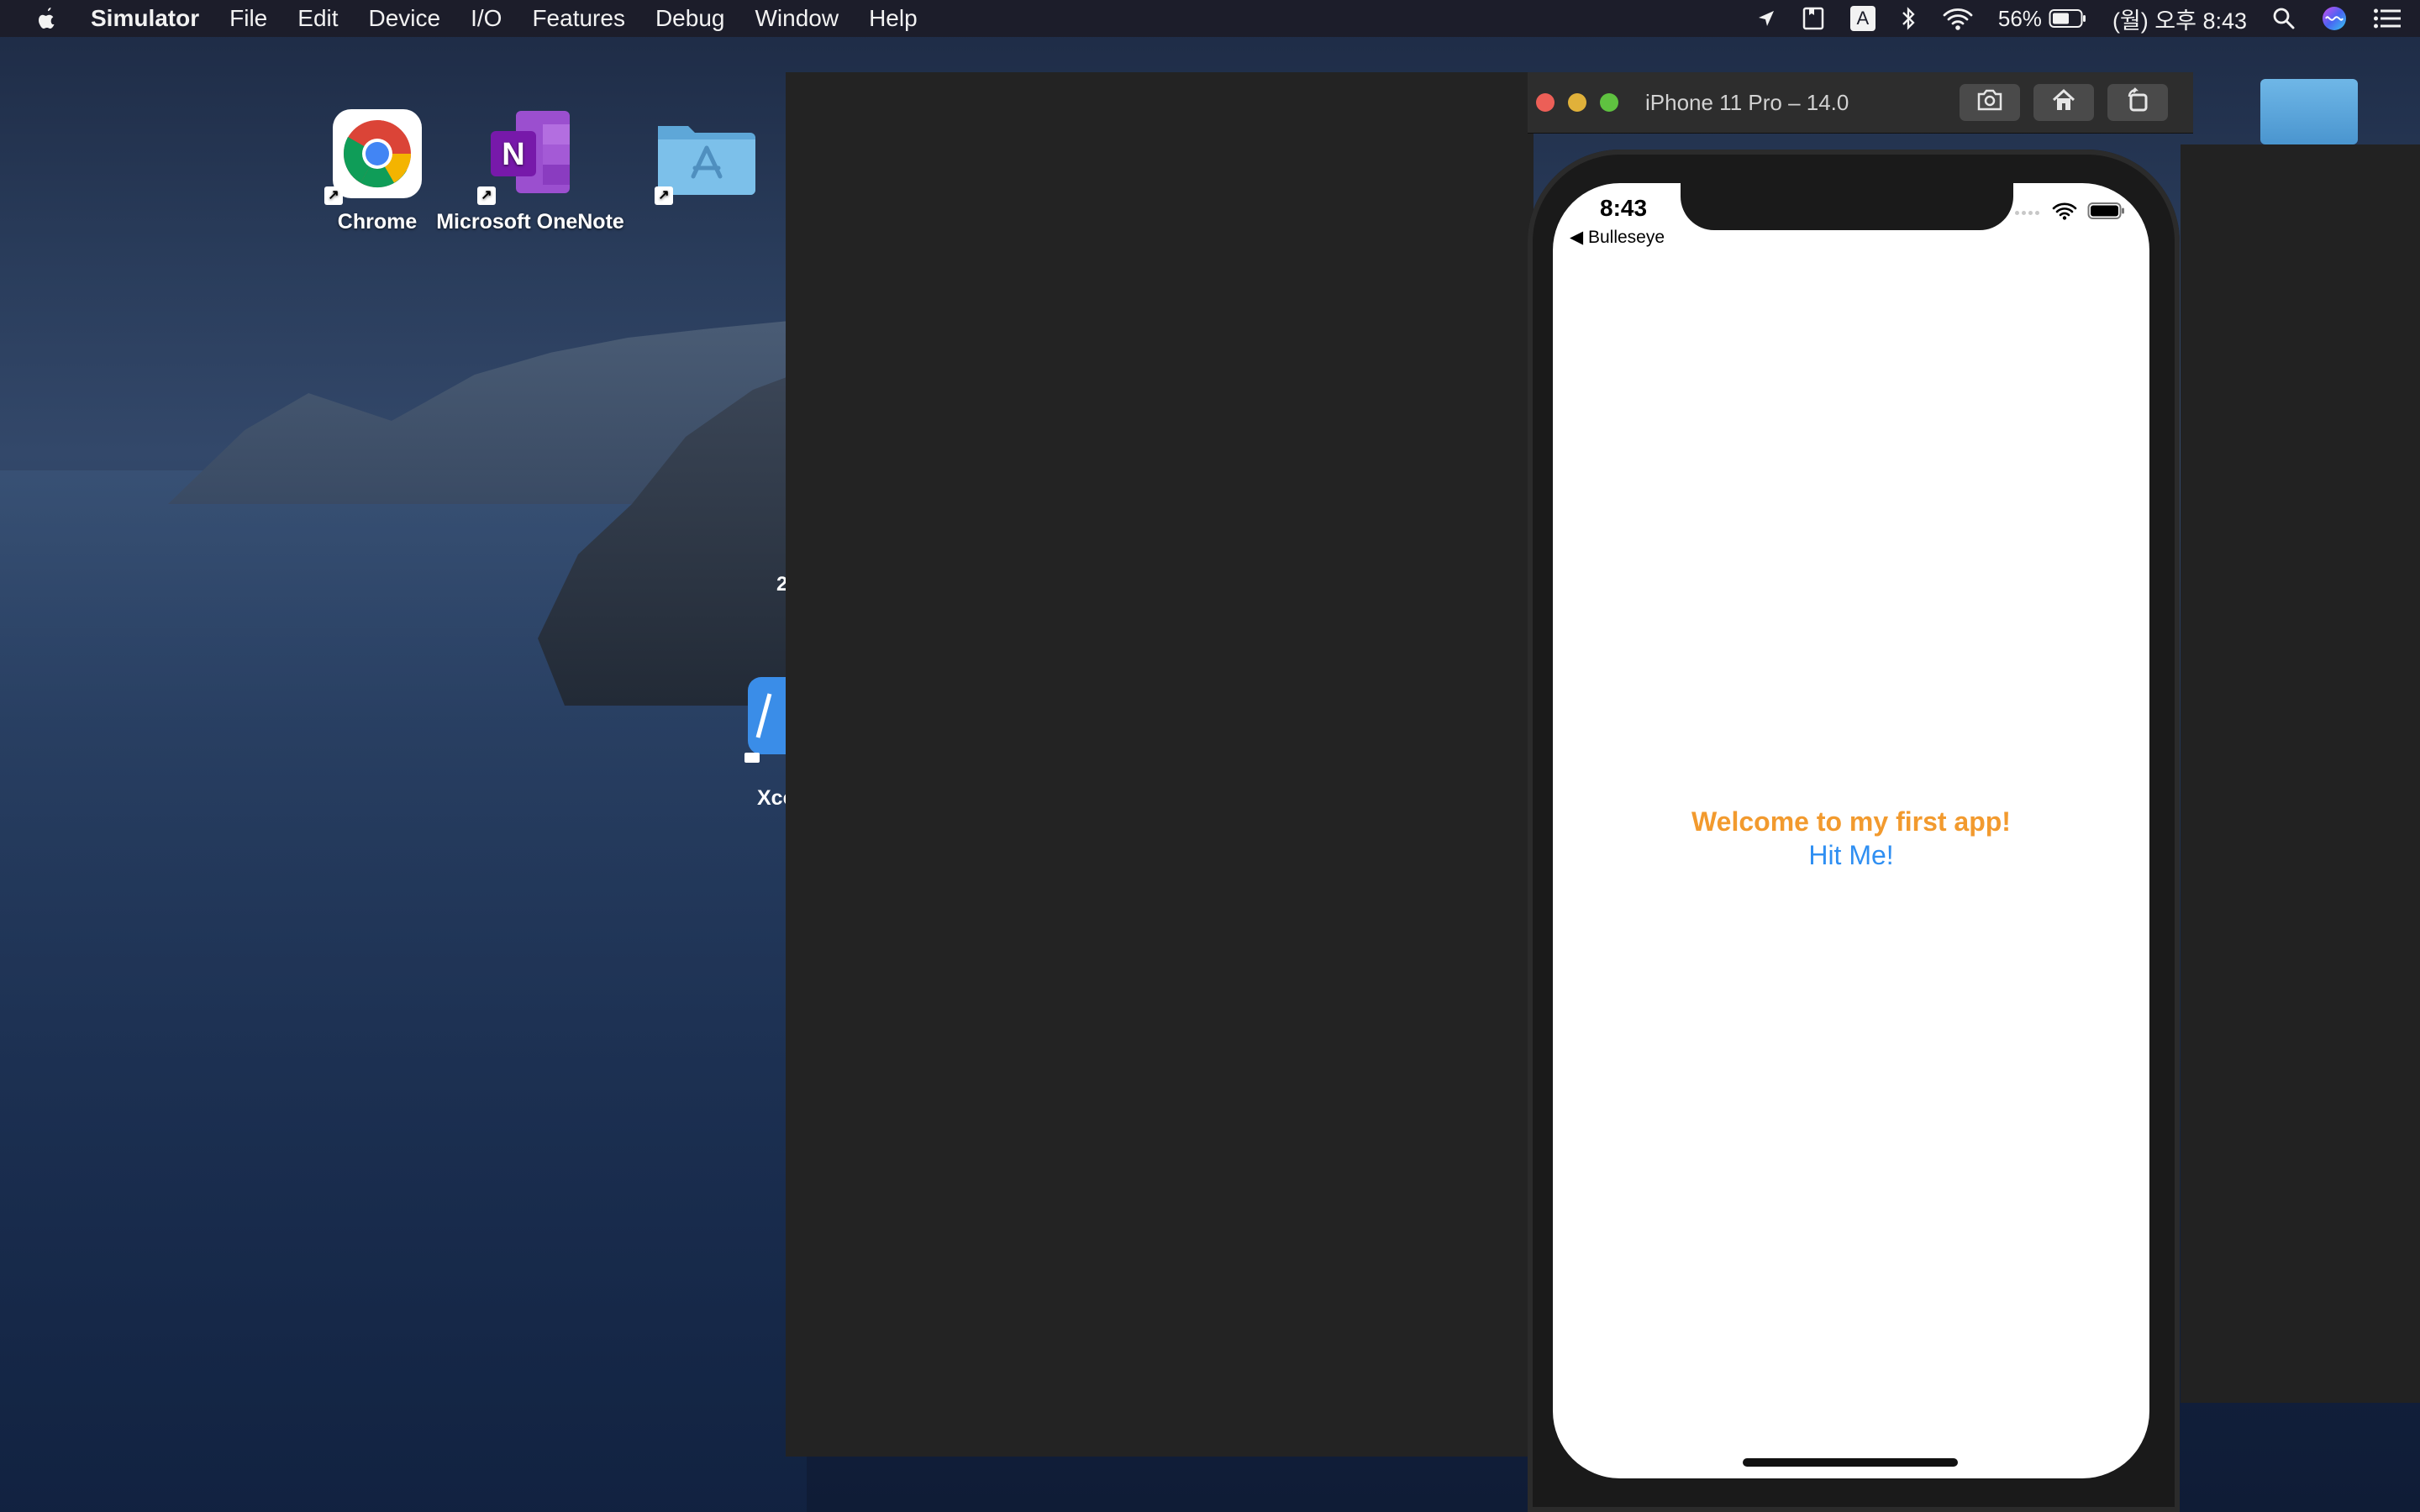 This screenshot has height=1512, width=2420. I want to click on home-indicator, so click(1851, 1462).